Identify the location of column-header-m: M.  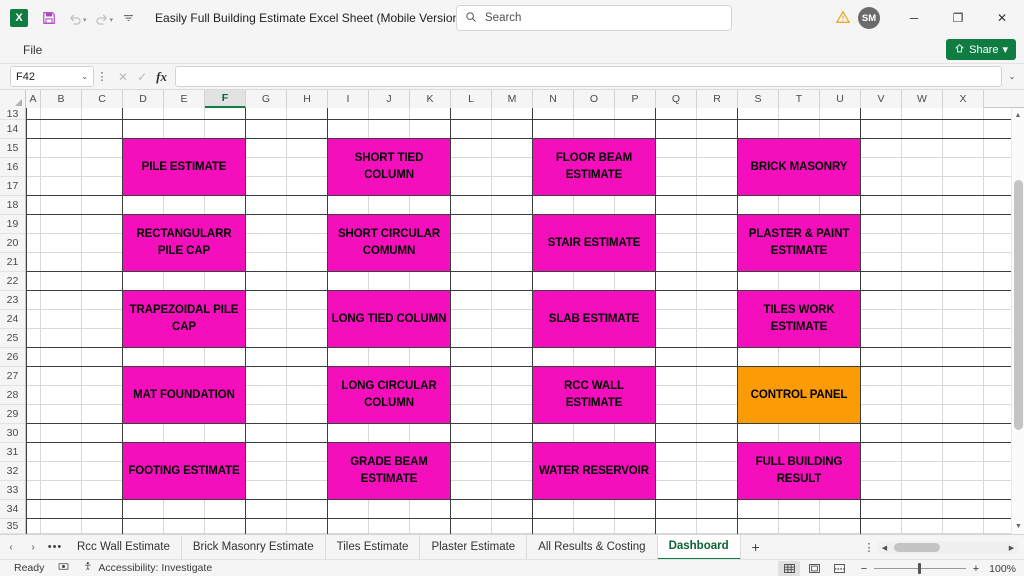
(512, 99).